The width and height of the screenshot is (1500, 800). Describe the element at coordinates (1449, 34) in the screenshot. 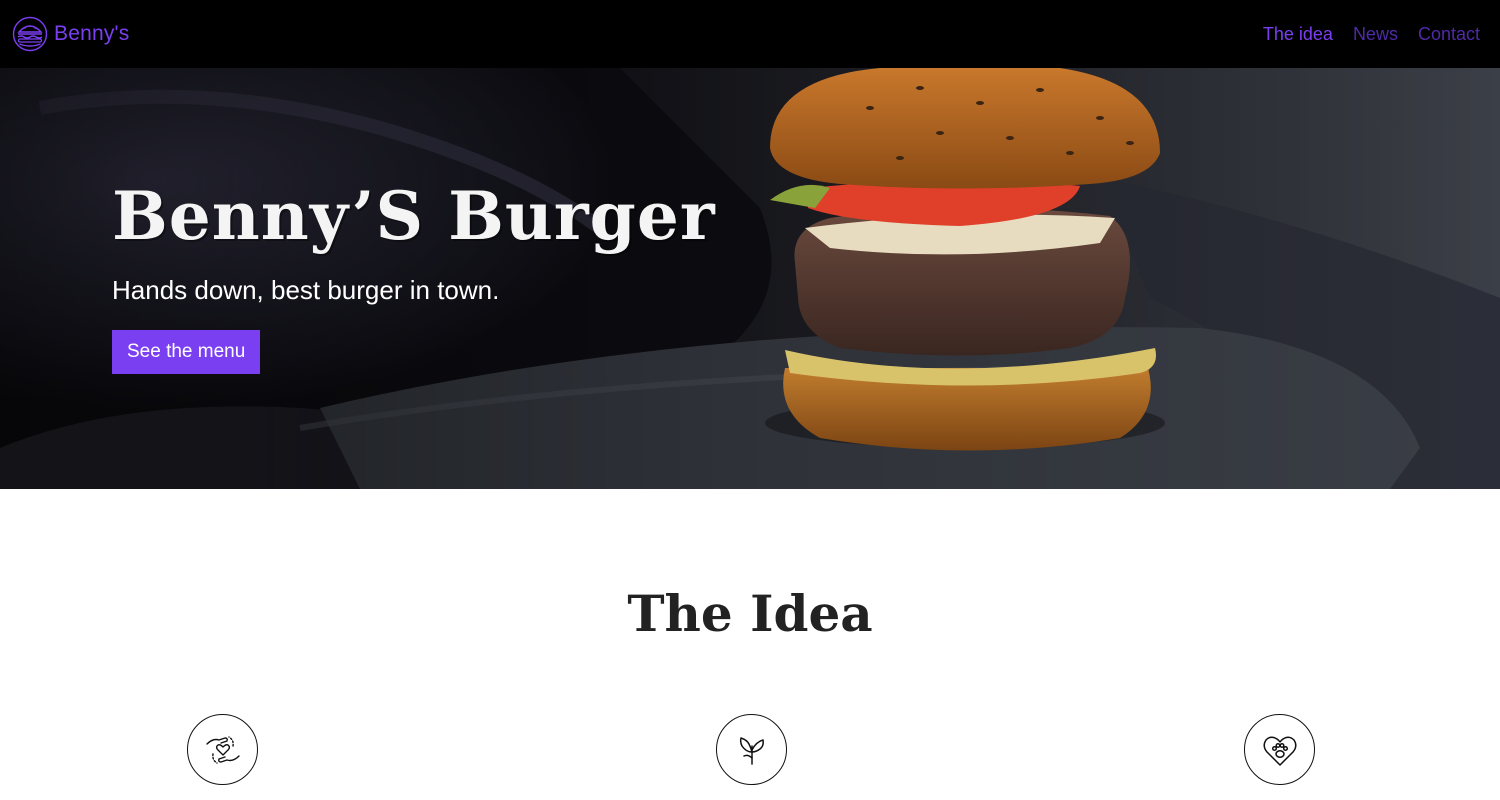

I see `nav-link-contact: Contact` at that location.